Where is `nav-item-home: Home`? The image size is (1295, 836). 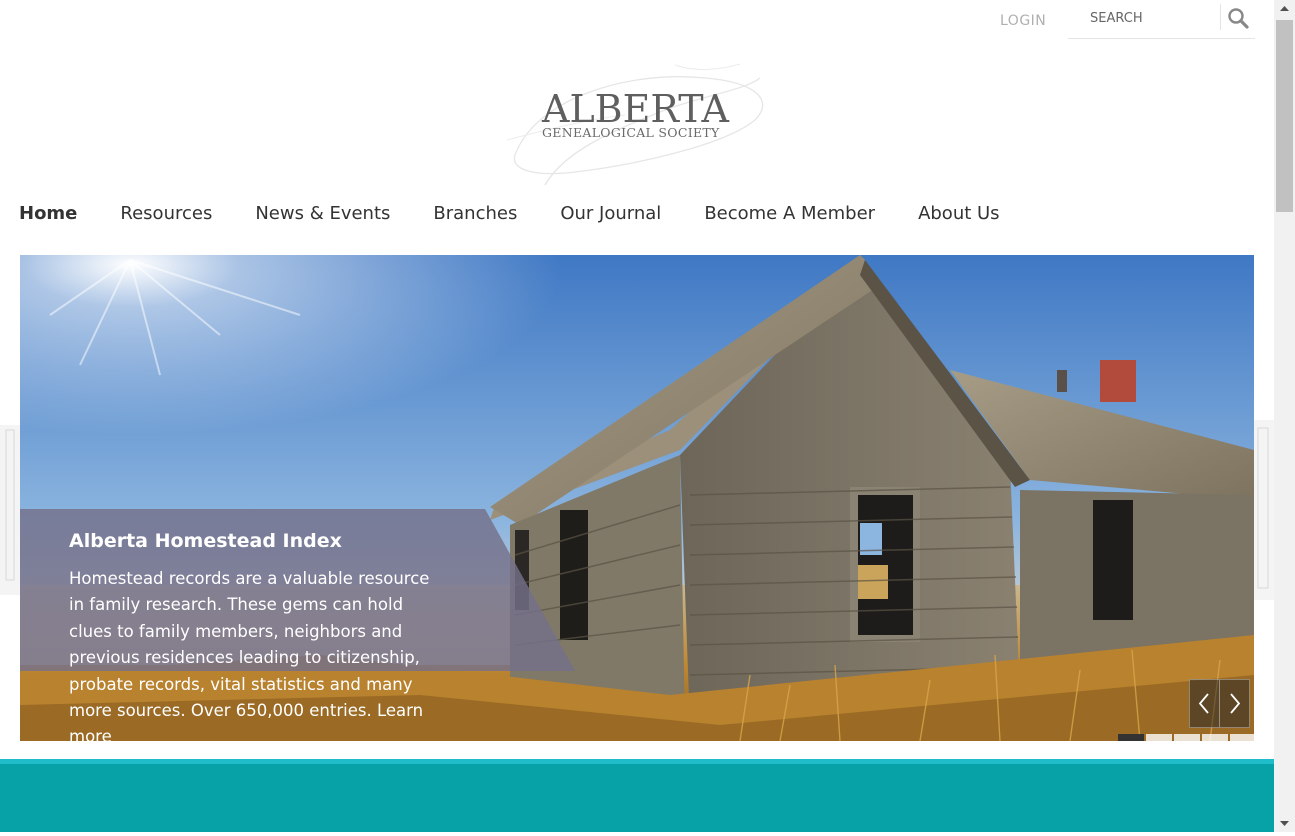 nav-item-home: Home is located at coordinates (48, 213).